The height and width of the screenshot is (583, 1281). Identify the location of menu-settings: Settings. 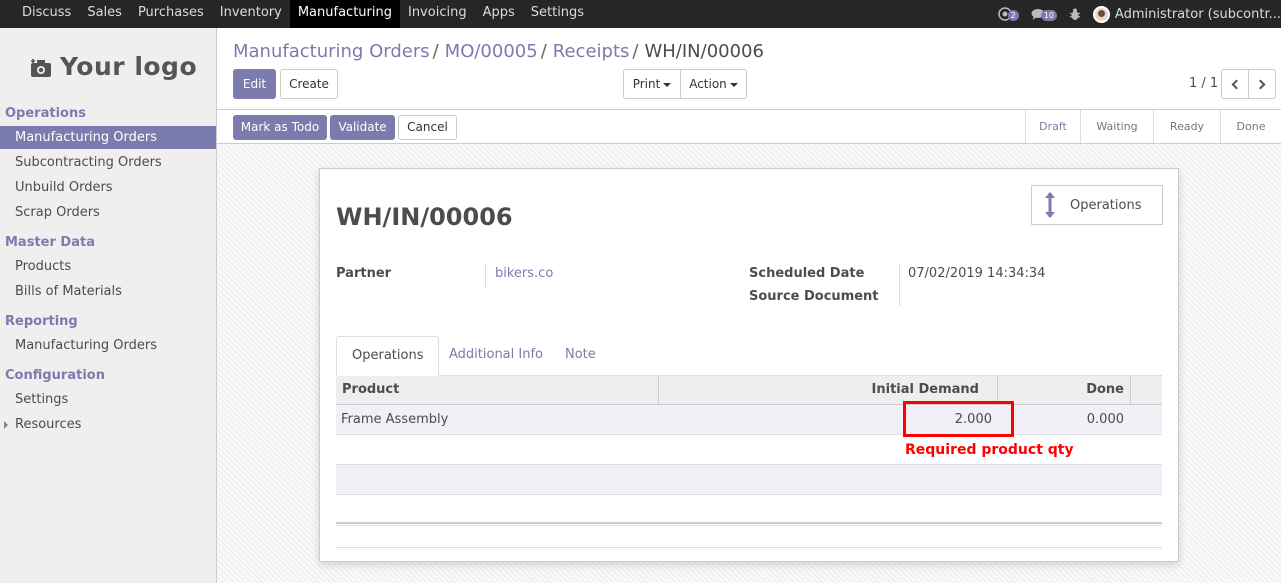
(557, 14).